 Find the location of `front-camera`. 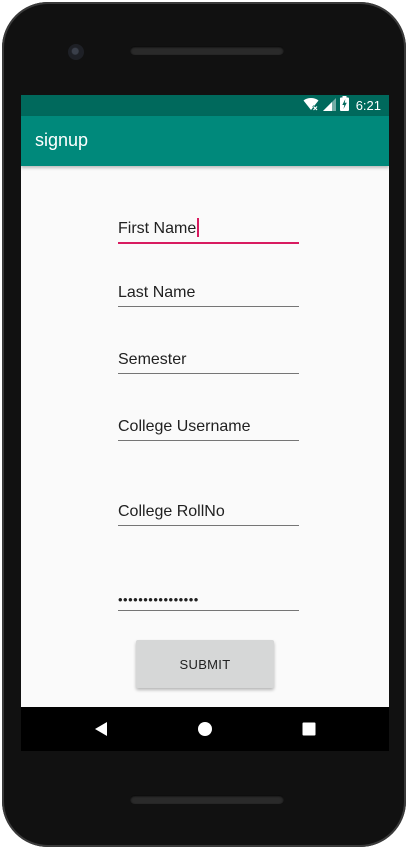

front-camera is located at coordinates (76, 52).